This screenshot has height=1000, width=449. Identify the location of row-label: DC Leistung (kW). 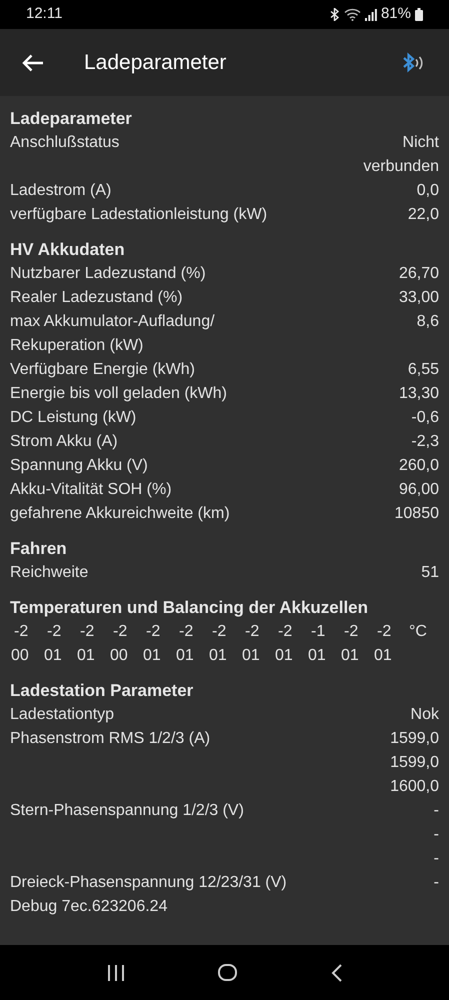
(74, 418).